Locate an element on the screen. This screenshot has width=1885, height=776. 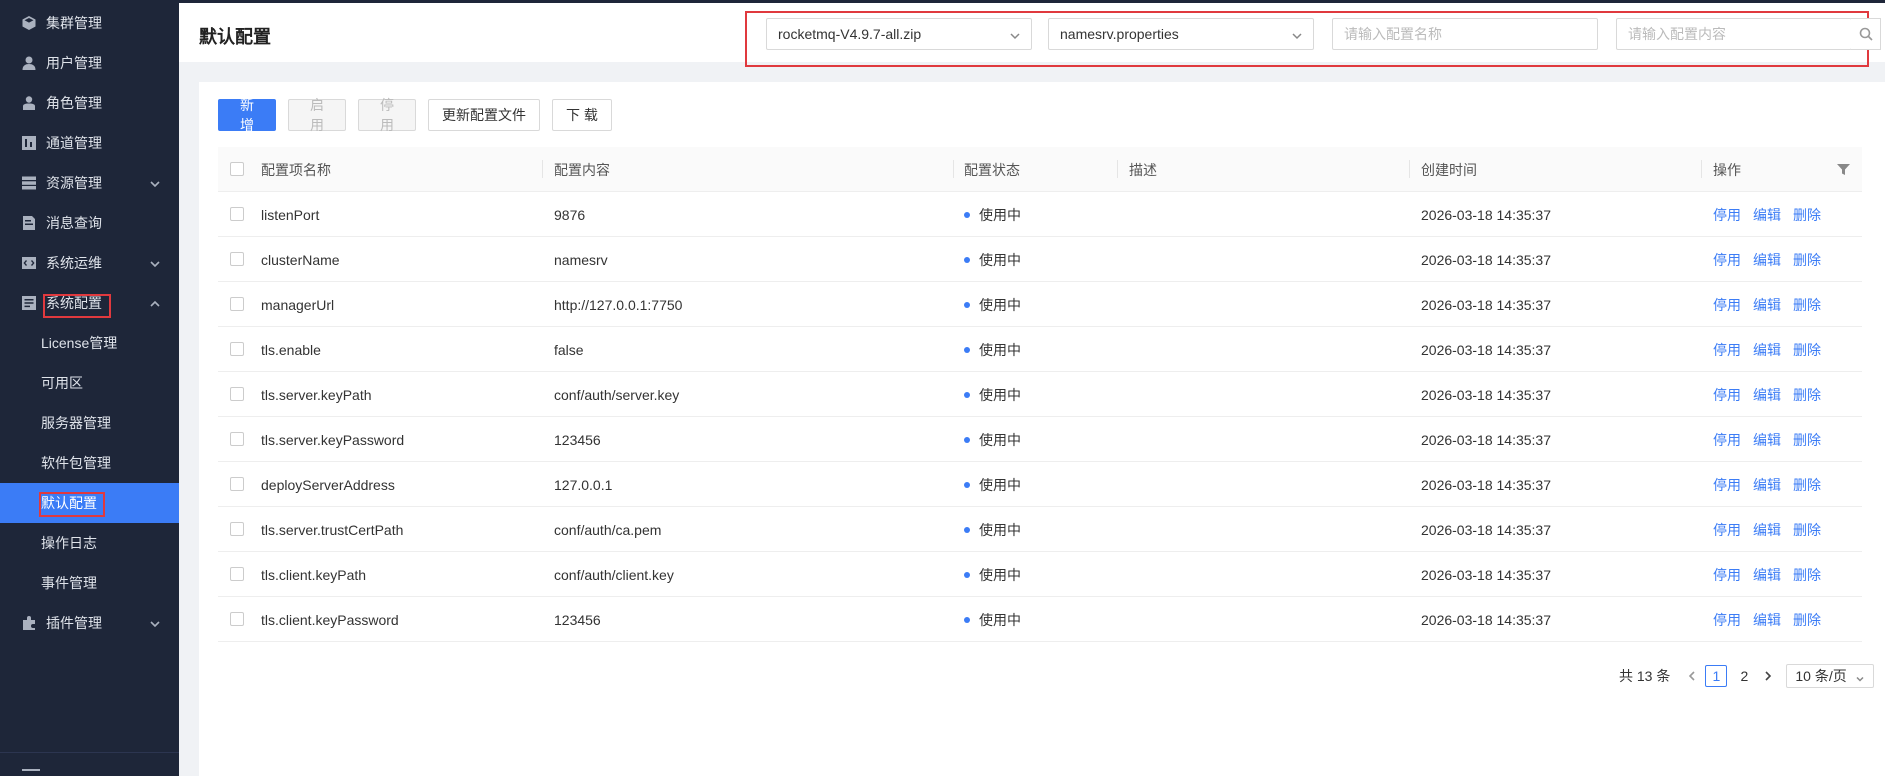
sidebar-item-messages: 消息查询 is located at coordinates (89, 223).